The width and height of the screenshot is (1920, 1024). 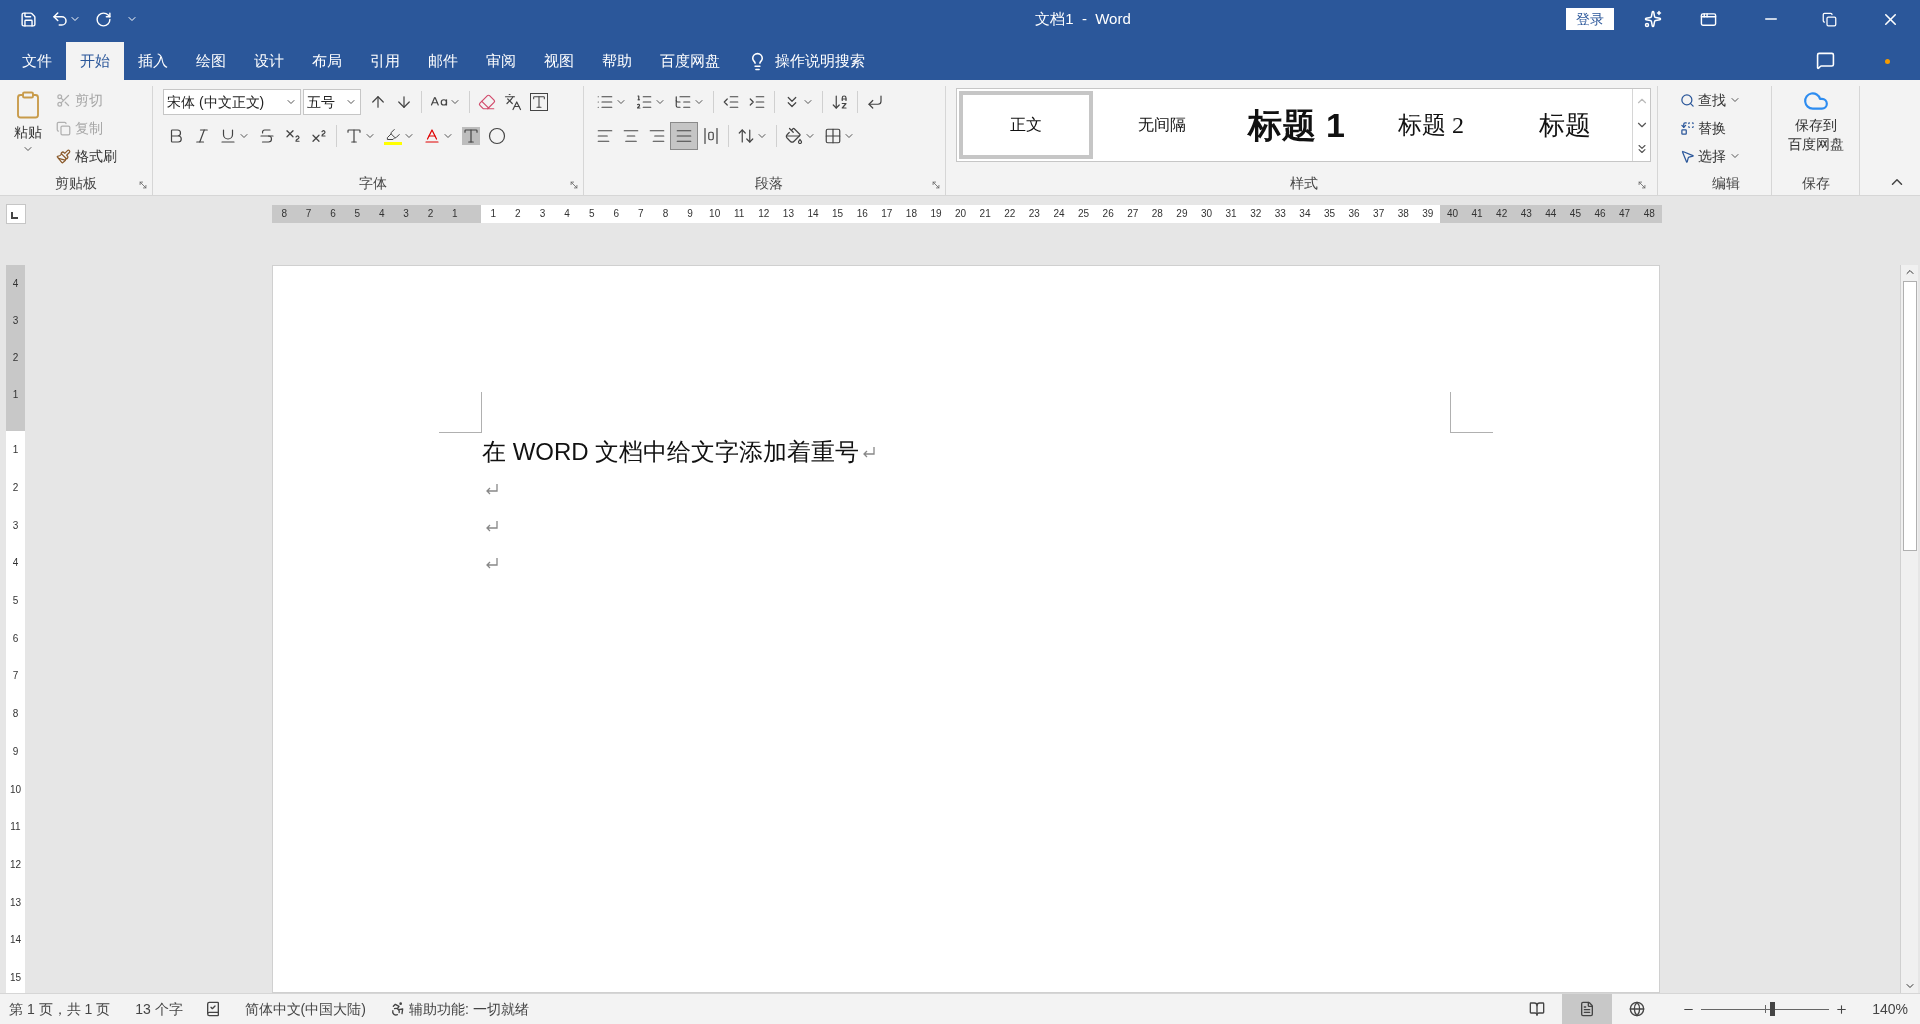 What do you see at coordinates (354, 136) in the screenshot?
I see `text-effects-icon` at bounding box center [354, 136].